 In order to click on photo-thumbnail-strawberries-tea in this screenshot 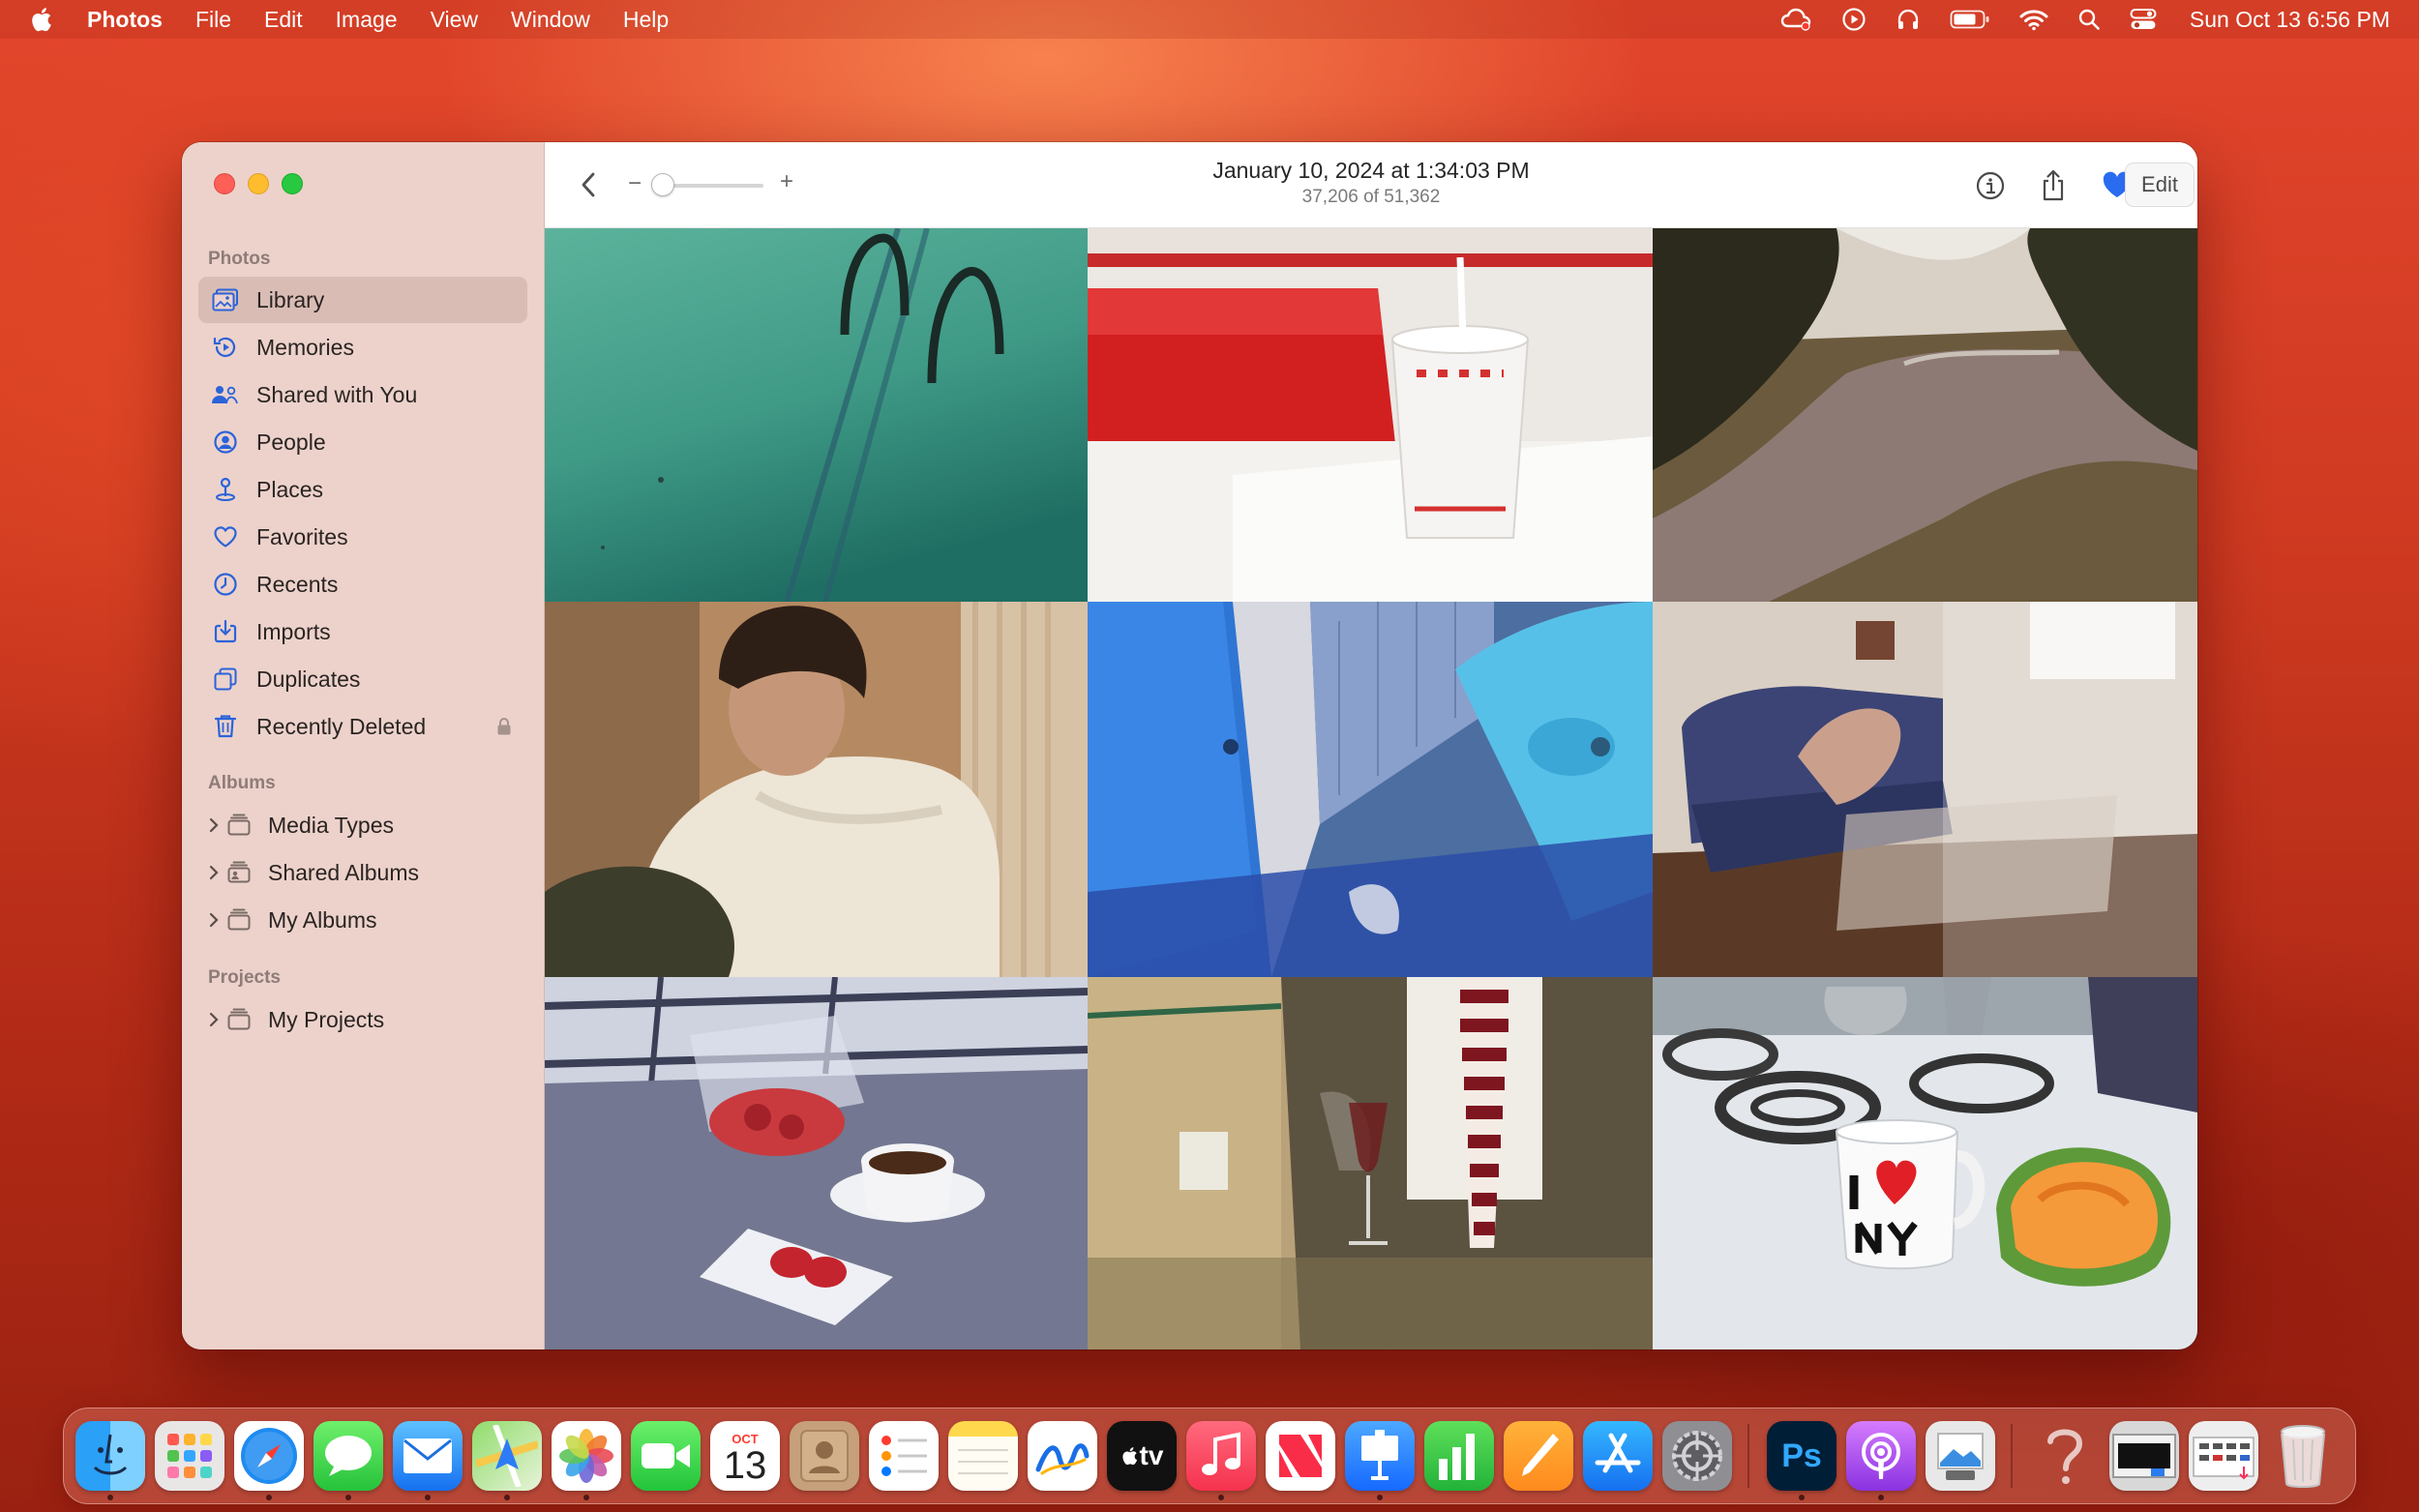, I will do `click(817, 1163)`.